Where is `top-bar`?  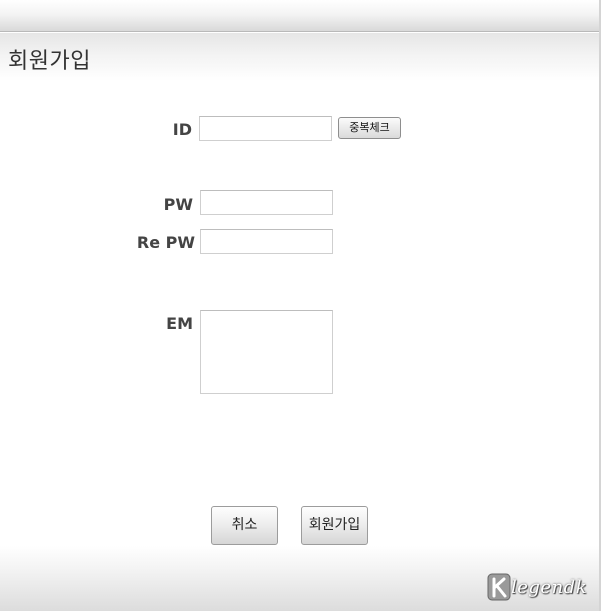
top-bar is located at coordinates (300, 16).